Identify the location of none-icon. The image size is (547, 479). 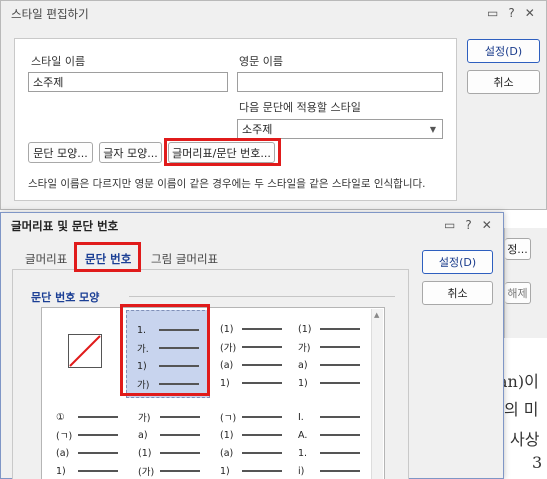
(85, 351).